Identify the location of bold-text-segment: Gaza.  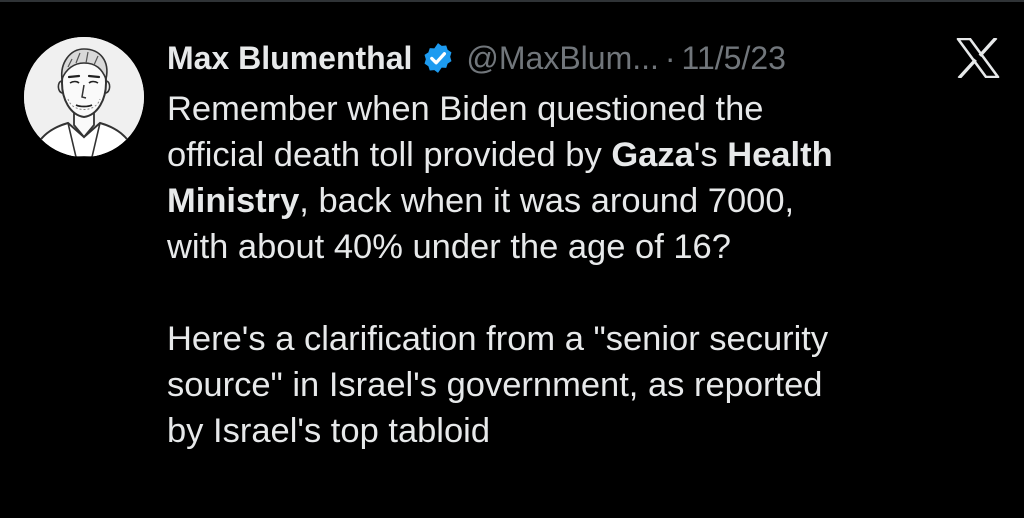
(652, 155).